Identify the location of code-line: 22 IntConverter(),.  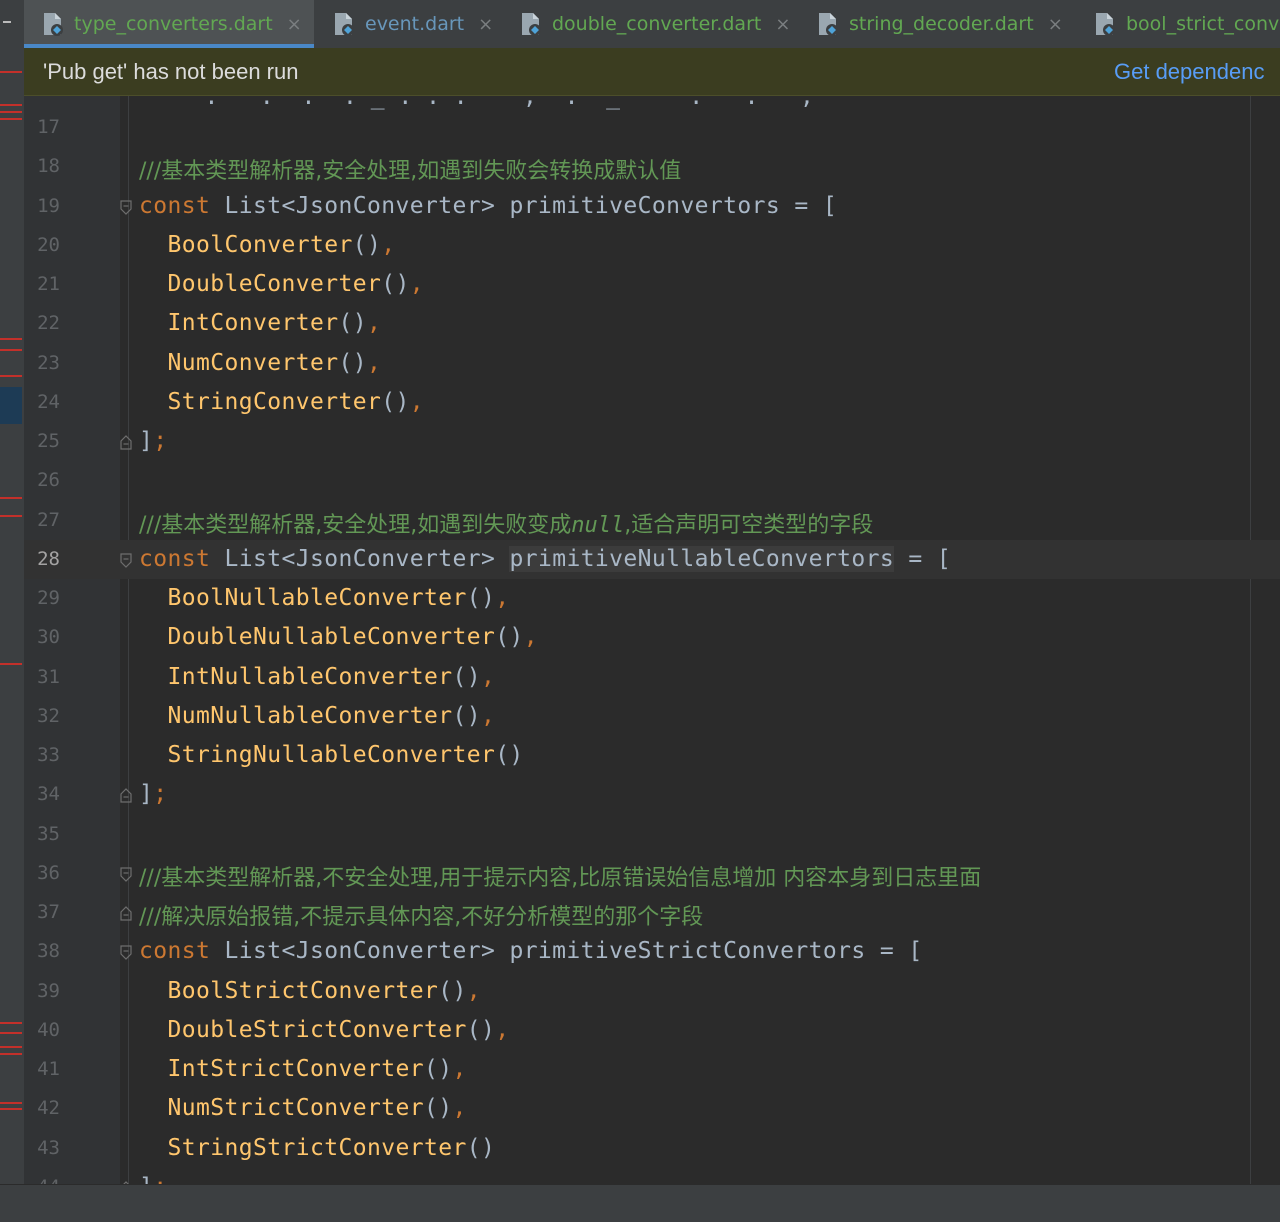
(652, 323).